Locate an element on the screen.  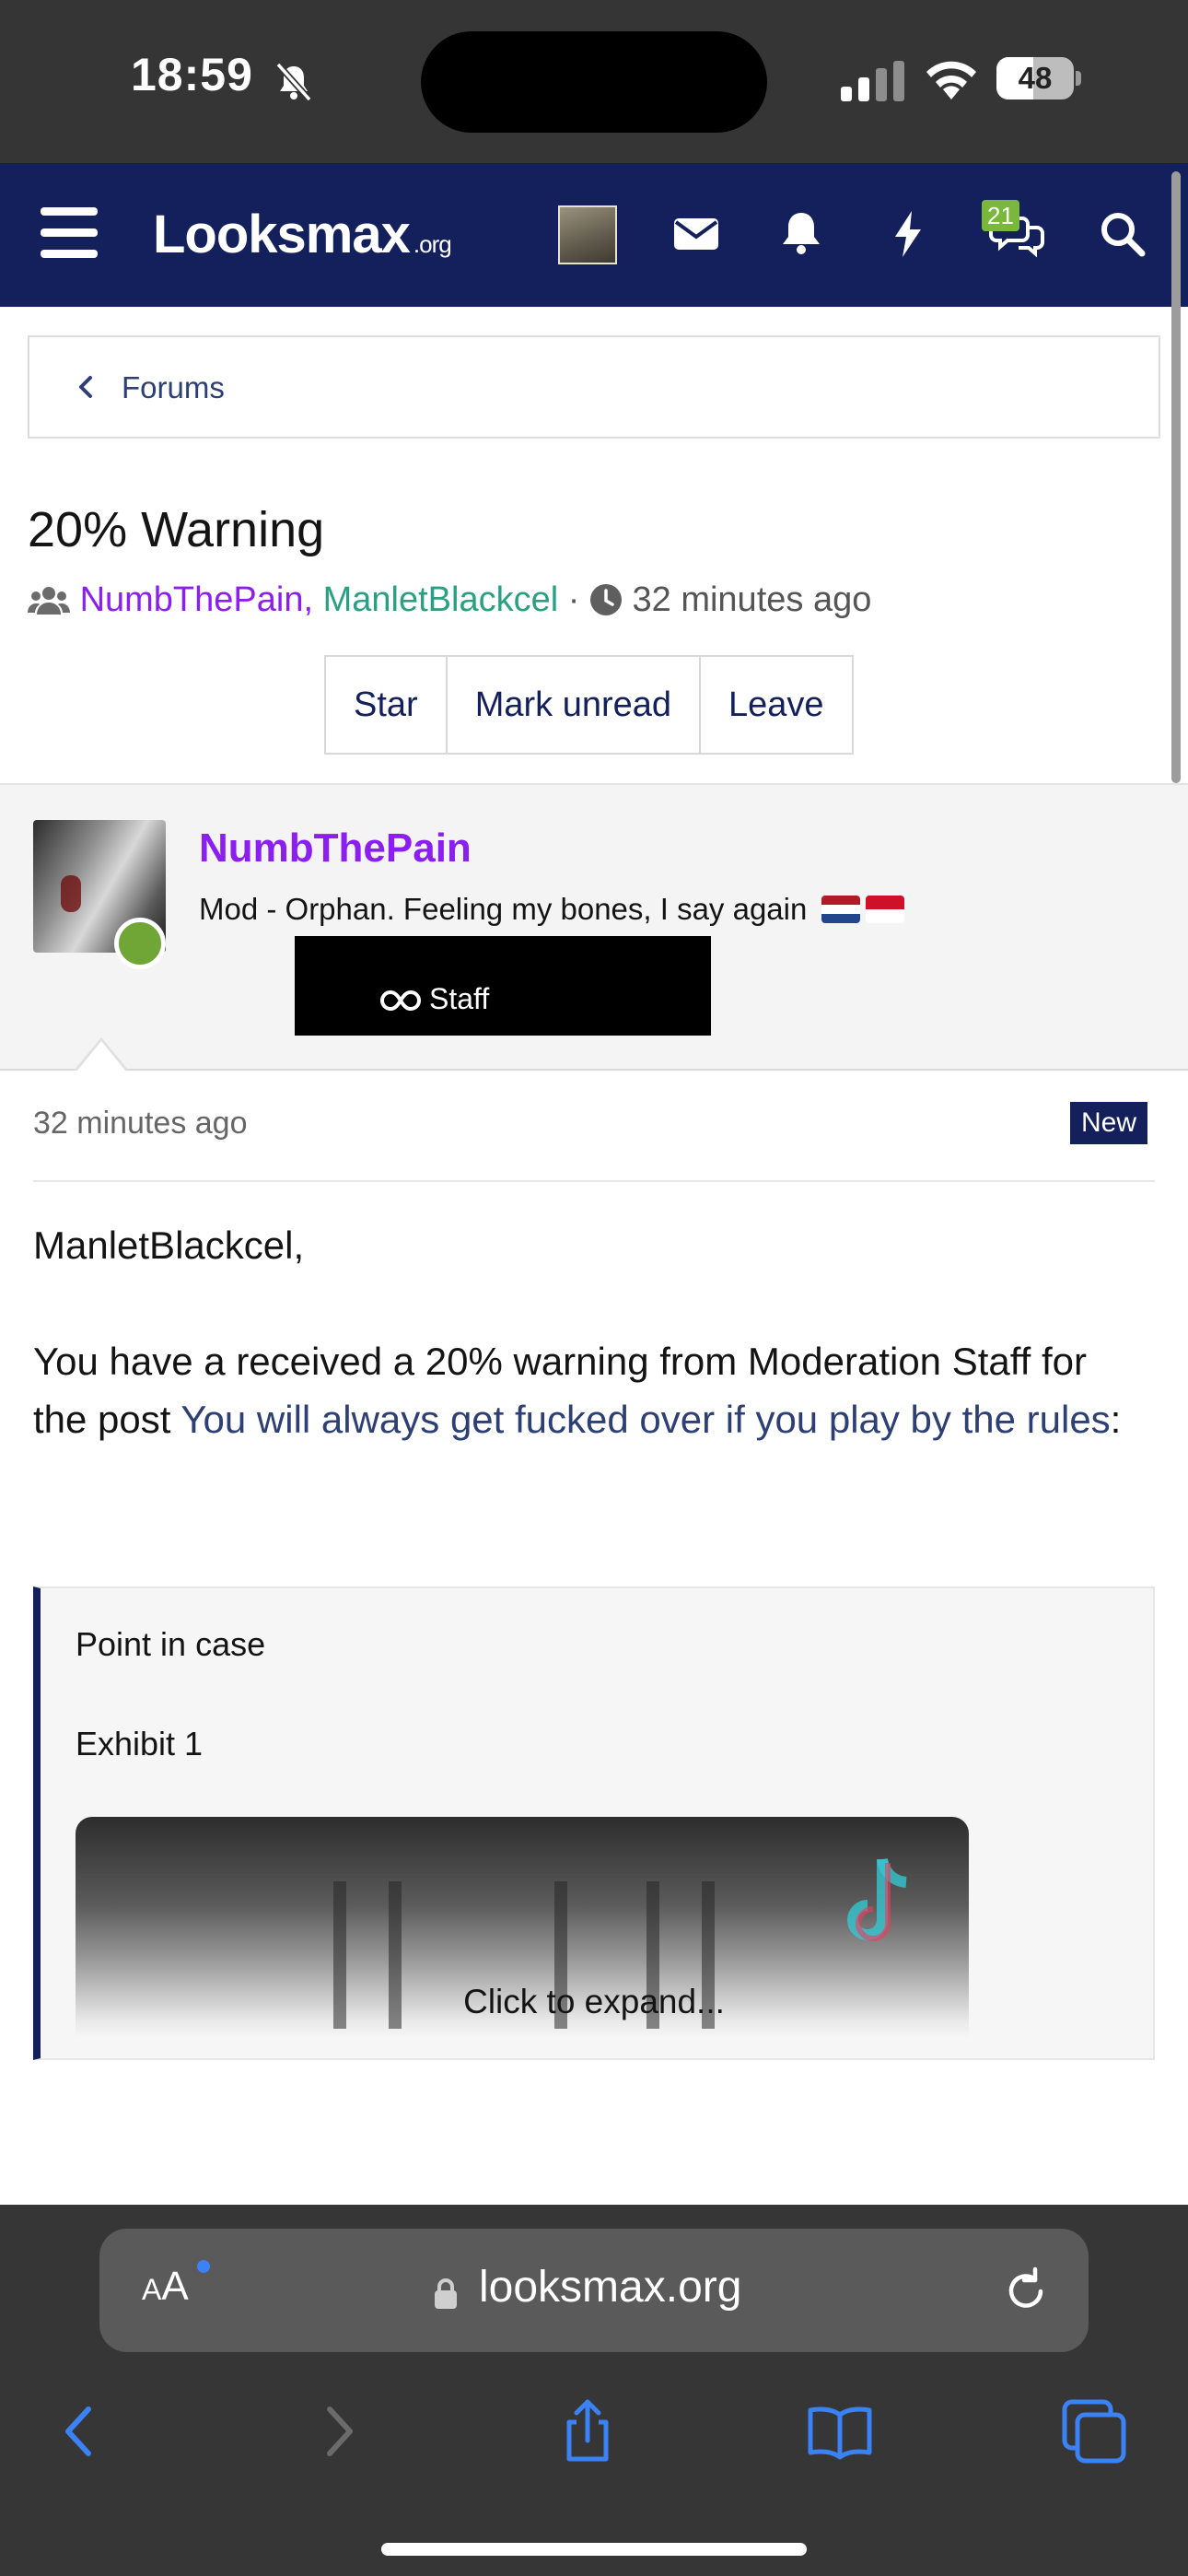
tabs-icon is located at coordinates (1094, 2431).